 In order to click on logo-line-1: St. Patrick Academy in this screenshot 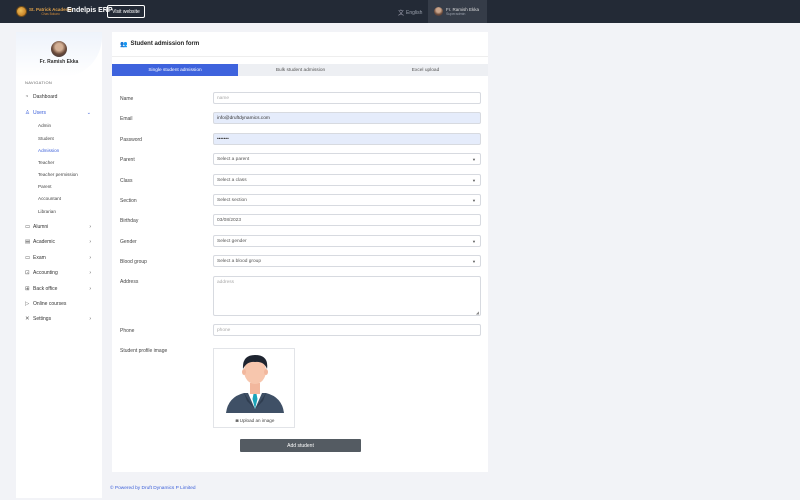, I will do `click(51, 9)`.